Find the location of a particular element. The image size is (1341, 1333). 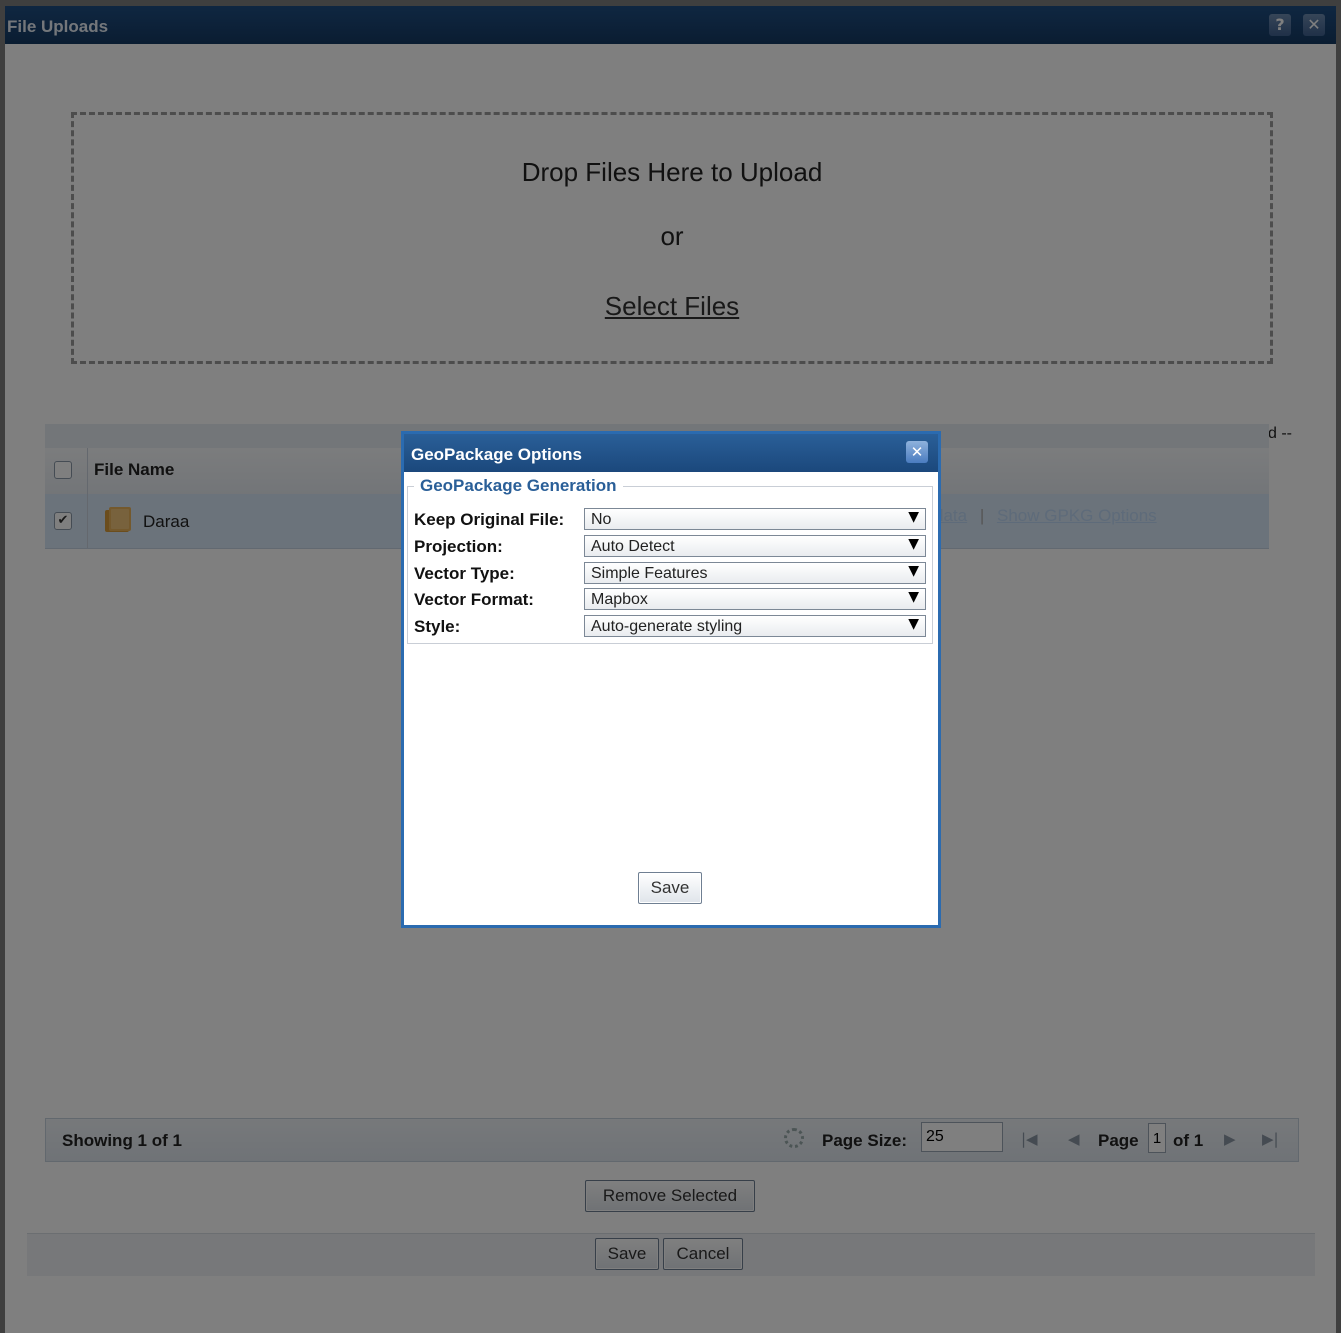

keep-original-file-select: No ▼ is located at coordinates (755, 519).